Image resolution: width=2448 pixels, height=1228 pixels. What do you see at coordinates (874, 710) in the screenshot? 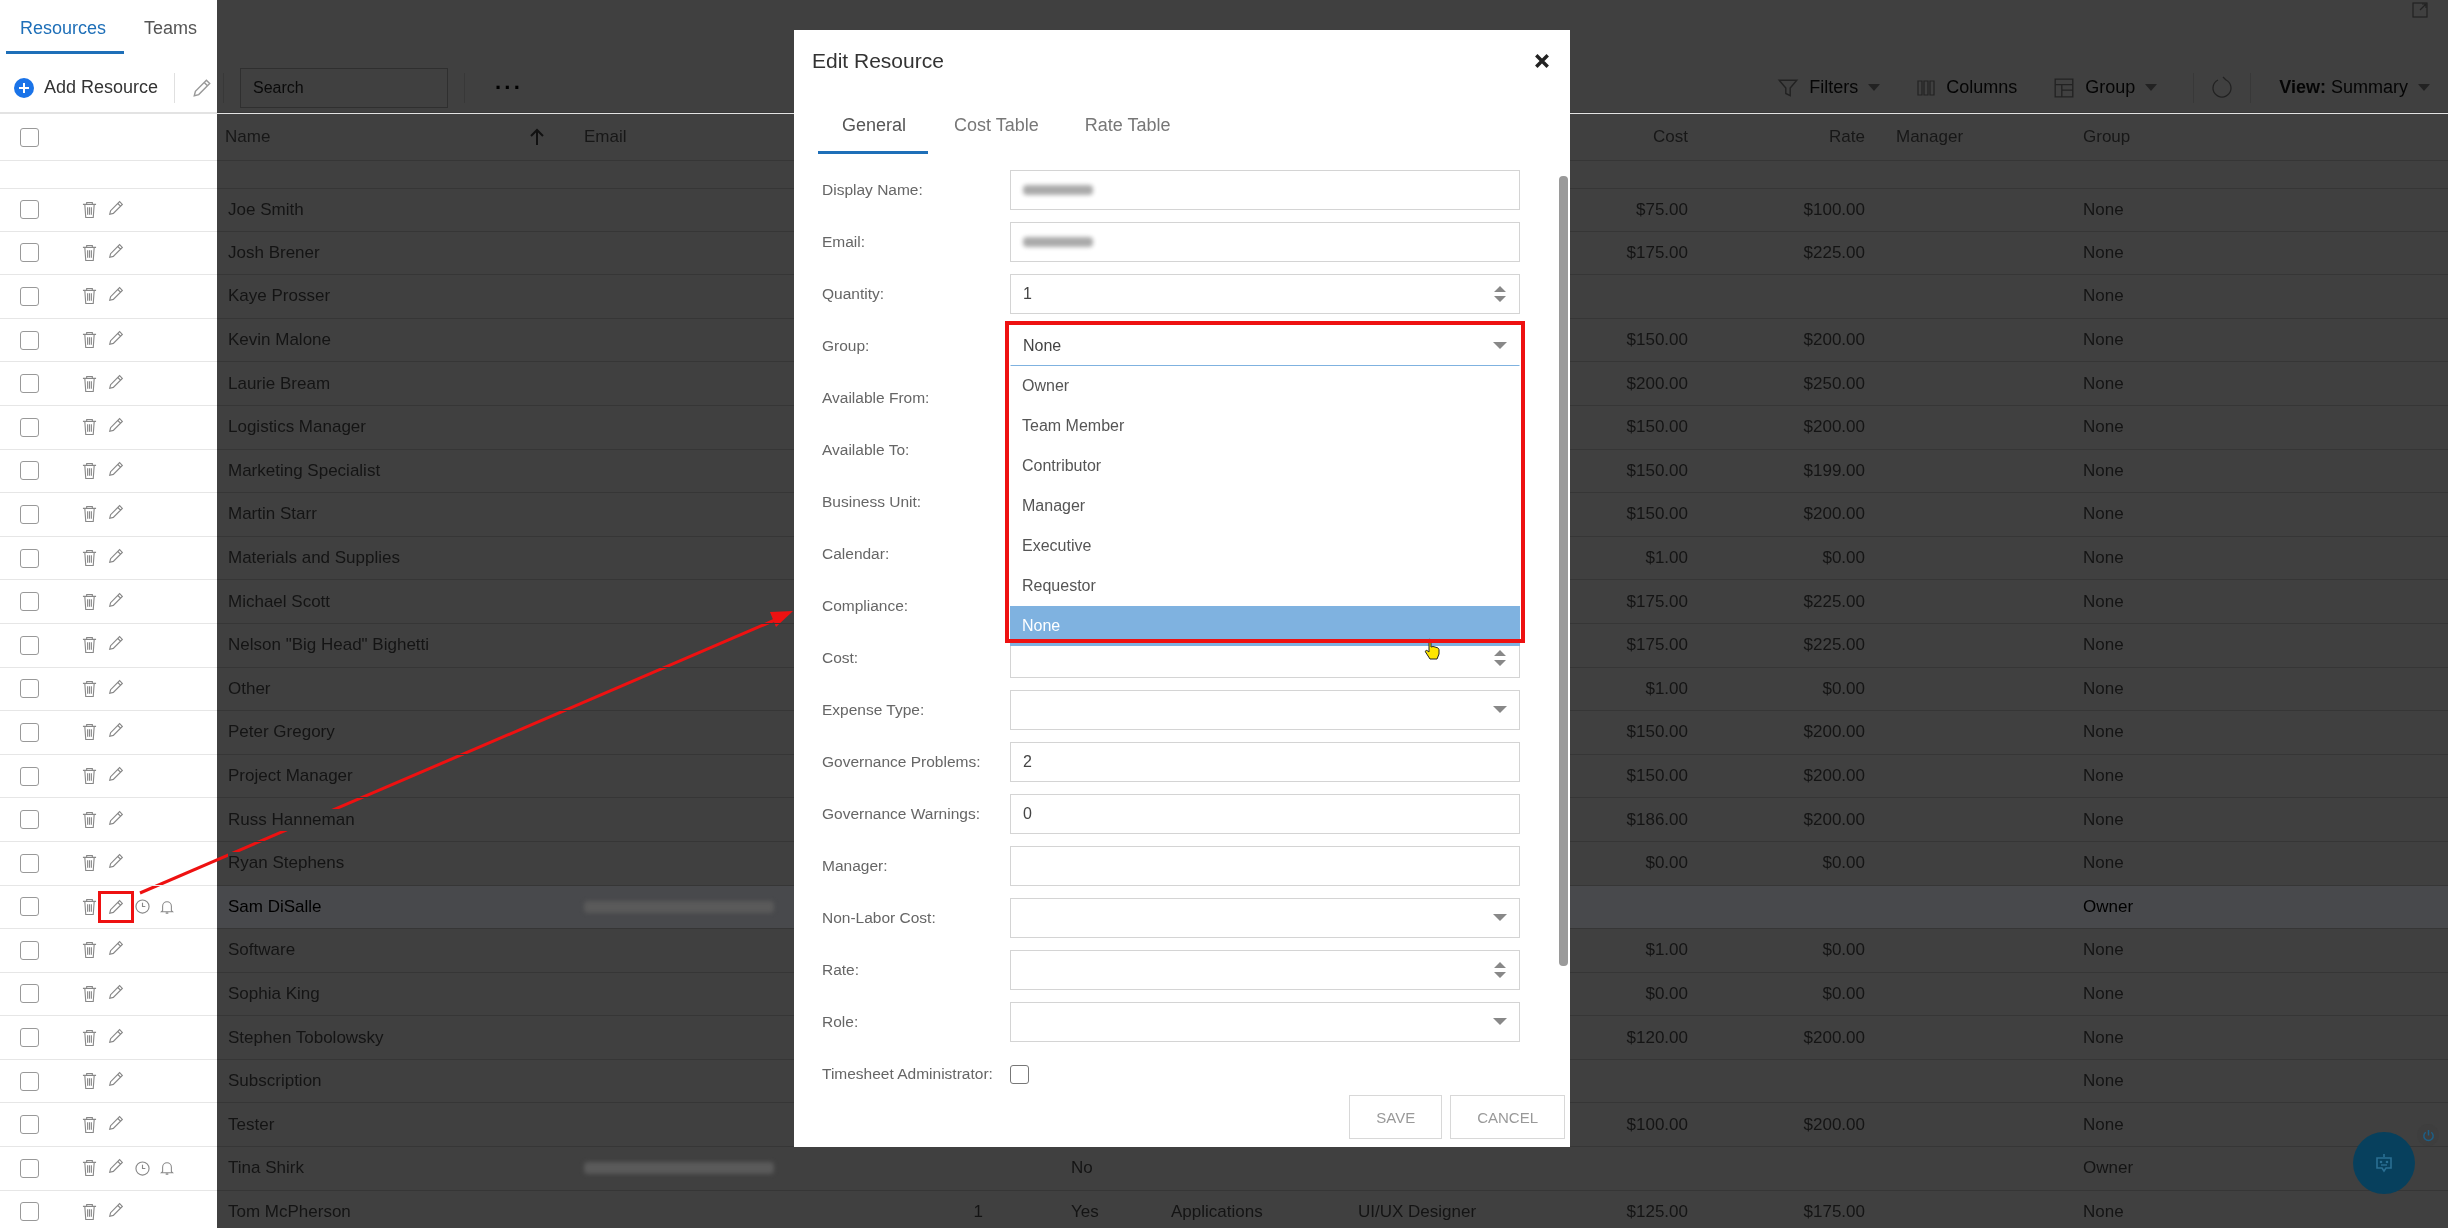
I see `field-label: Expense Type:` at bounding box center [874, 710].